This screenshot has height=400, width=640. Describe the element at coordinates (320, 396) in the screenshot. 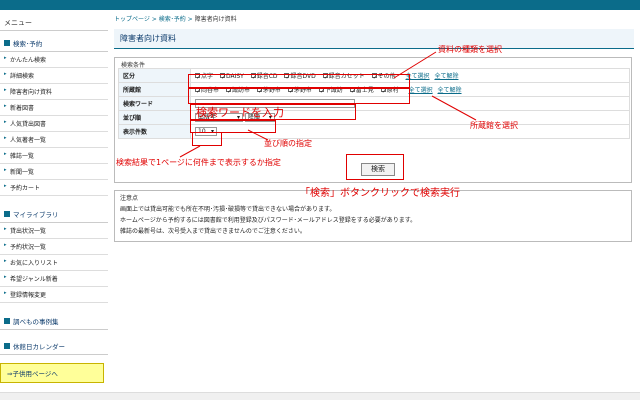

I see `footer-bar` at that location.